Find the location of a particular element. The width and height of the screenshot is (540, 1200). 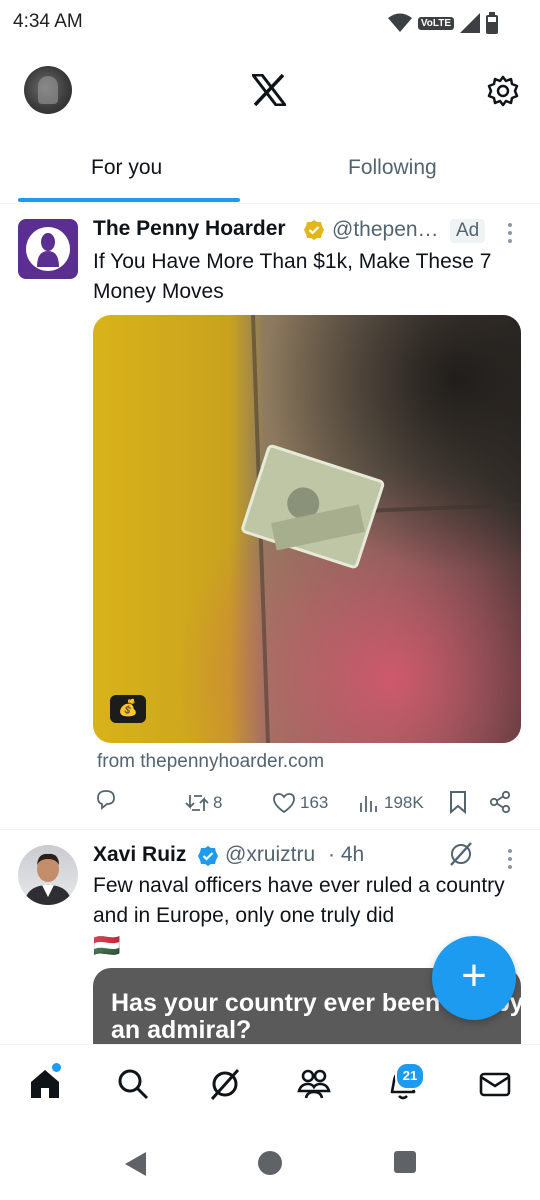

advertiser-avatar is located at coordinates (48, 249).